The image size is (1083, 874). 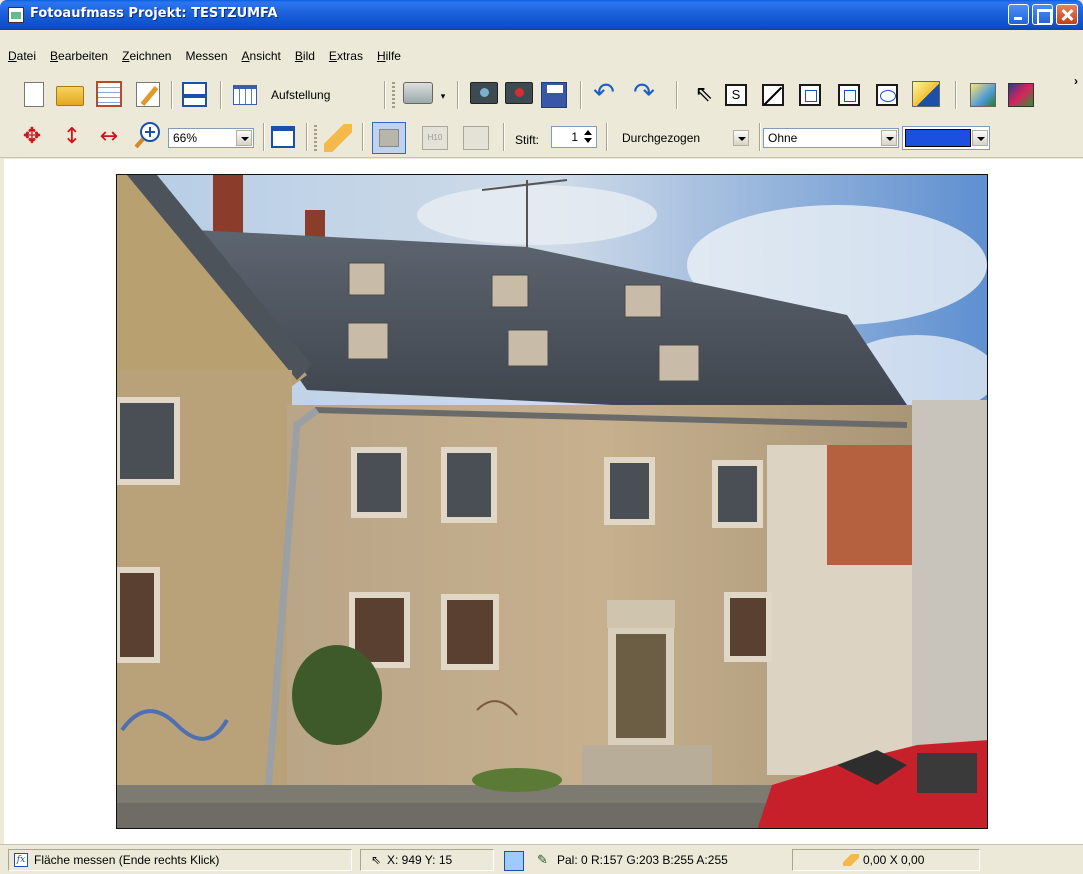 I want to click on zoom-value: 66%, so click(x=185, y=138).